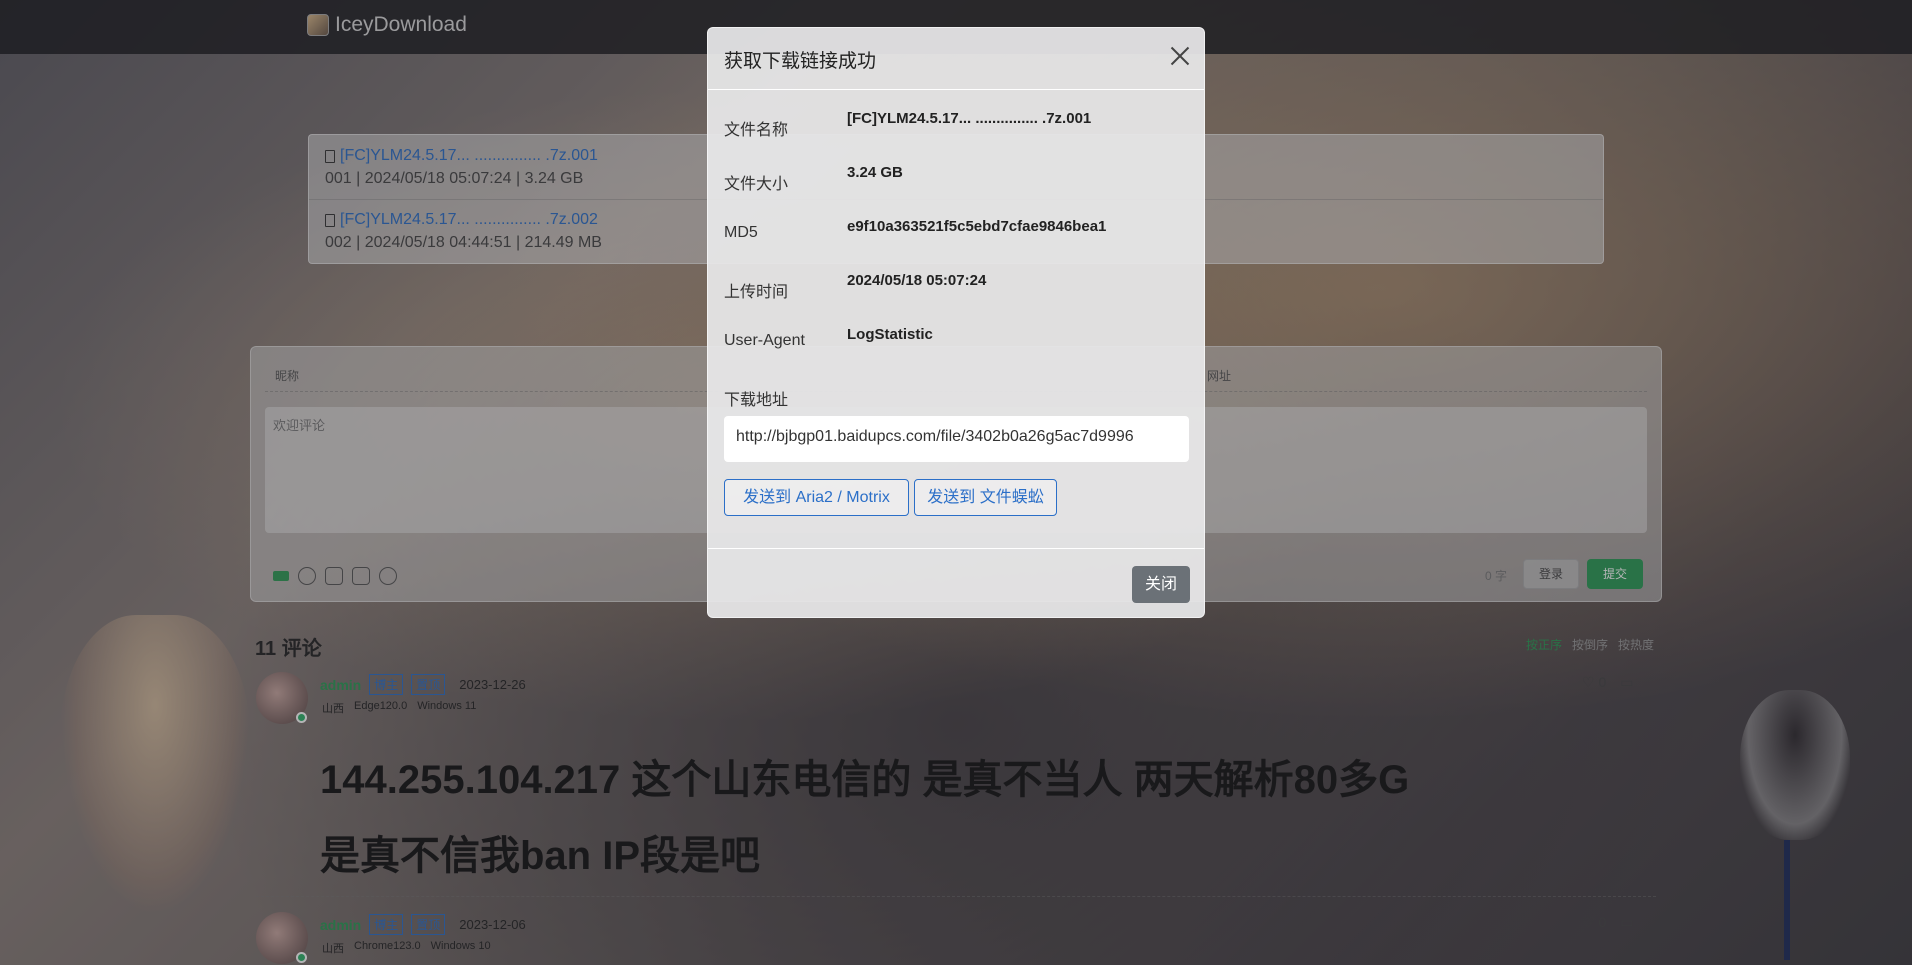 The height and width of the screenshot is (965, 1912). I want to click on close-button: 关闭, so click(1161, 584).